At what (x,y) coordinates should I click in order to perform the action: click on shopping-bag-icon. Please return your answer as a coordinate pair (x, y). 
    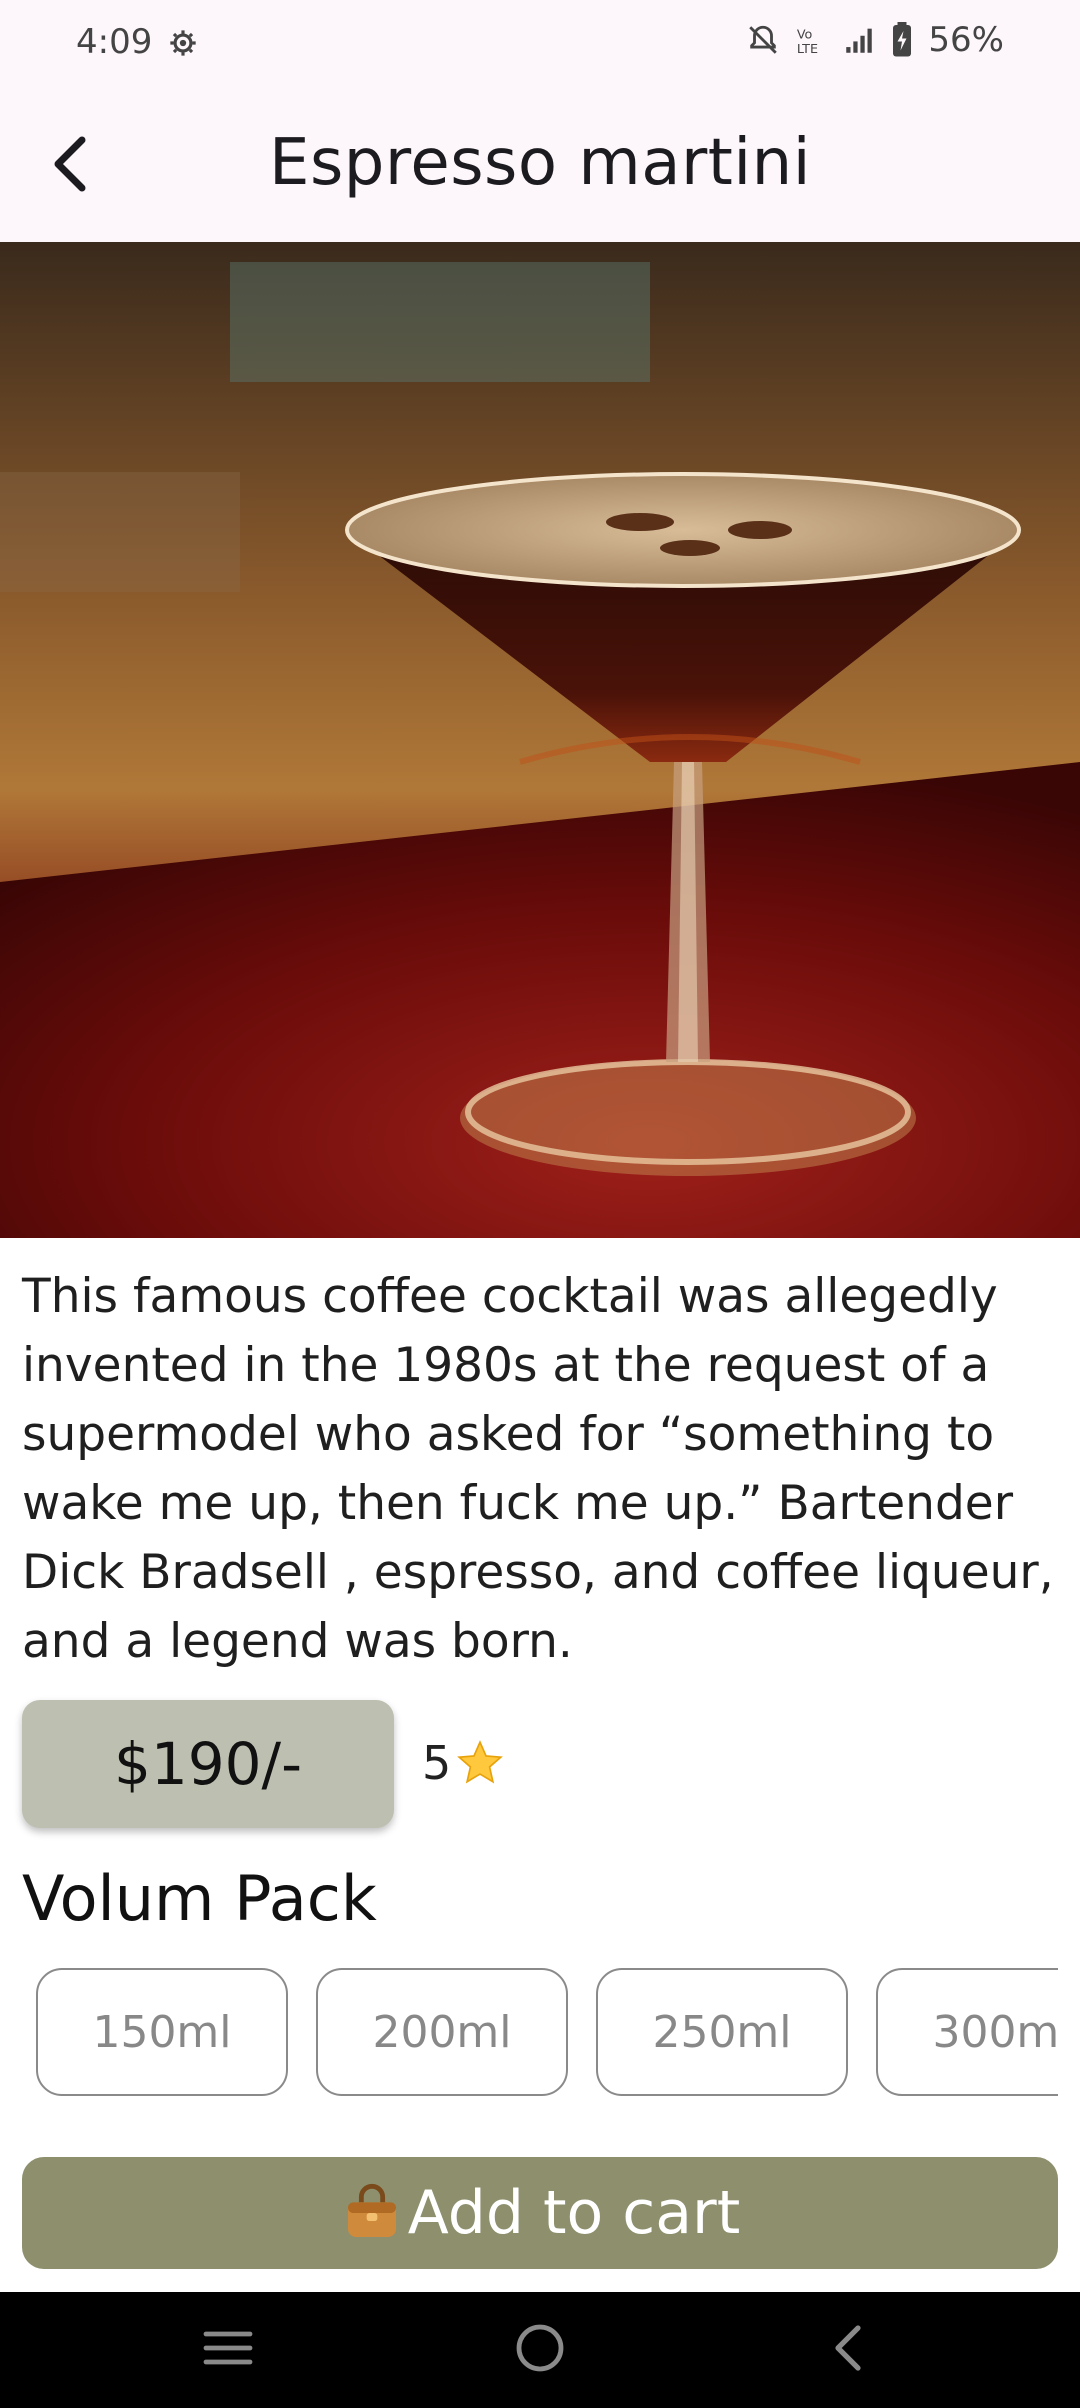
    Looking at the image, I should click on (372, 2213).